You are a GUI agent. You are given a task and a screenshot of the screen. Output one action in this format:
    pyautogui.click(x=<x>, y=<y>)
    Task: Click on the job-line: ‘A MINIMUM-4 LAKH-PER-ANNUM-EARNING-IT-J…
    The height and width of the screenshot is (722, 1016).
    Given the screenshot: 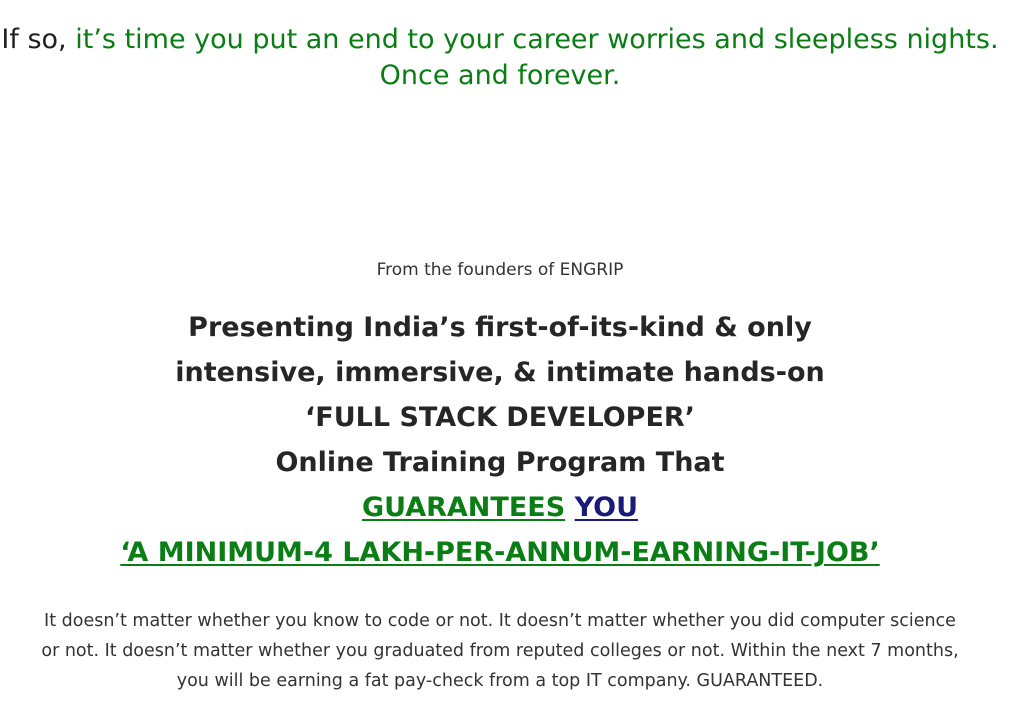 What is the action you would take?
    pyautogui.click(x=500, y=552)
    